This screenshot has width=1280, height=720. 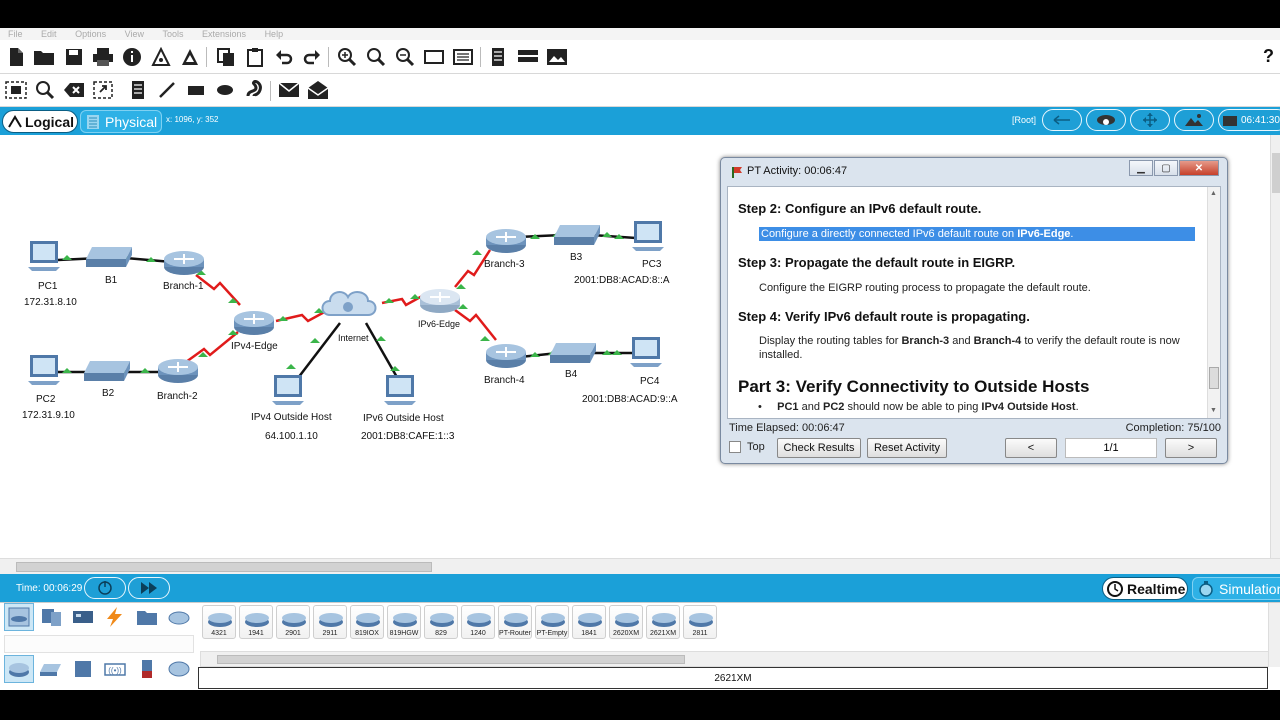 What do you see at coordinates (74, 57) in the screenshot?
I see `save-button` at bounding box center [74, 57].